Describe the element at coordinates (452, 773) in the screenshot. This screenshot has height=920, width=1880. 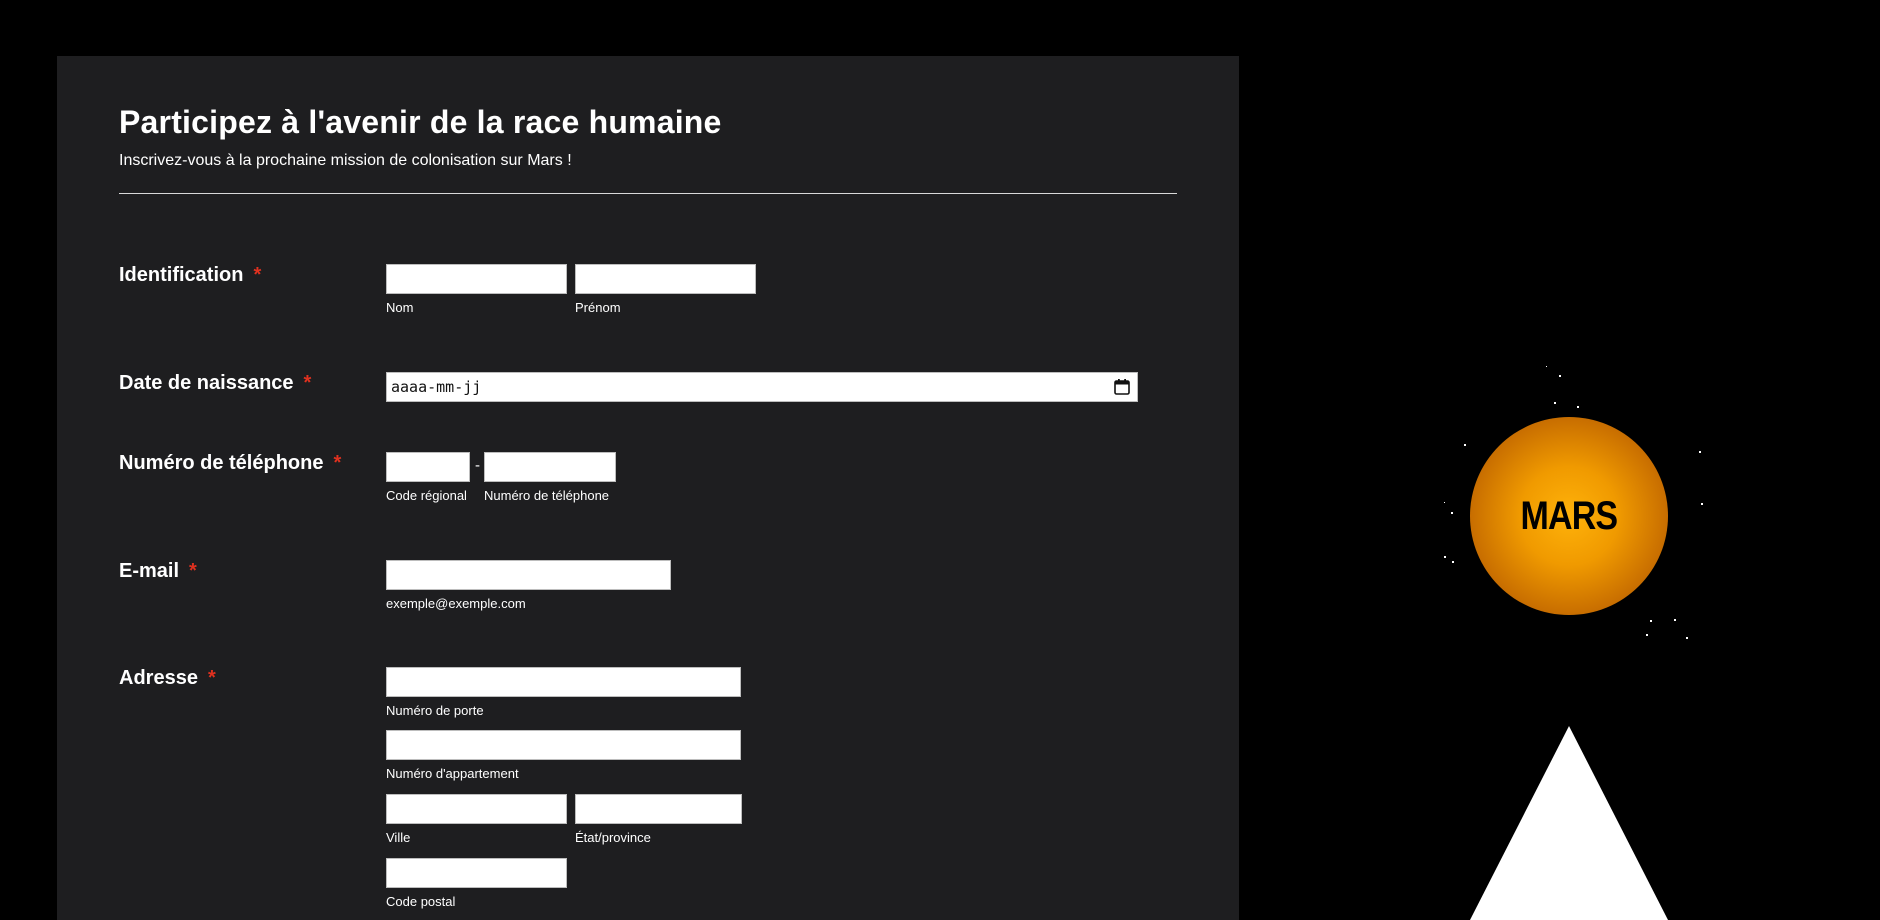
I see `apartment-sublabel: Numéro d'appartement` at that location.